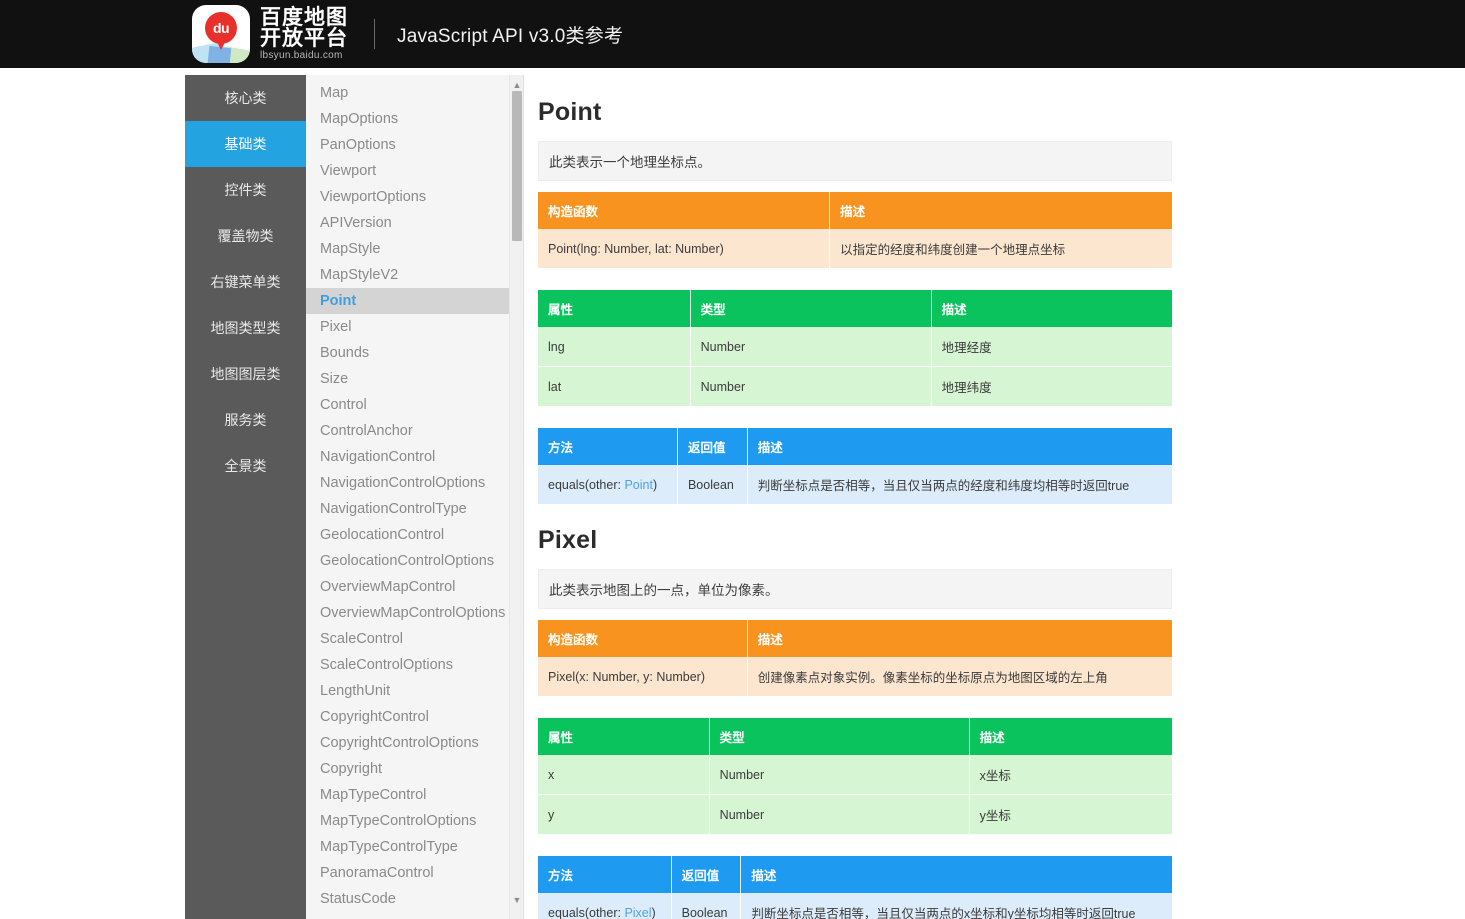 This screenshot has height=919, width=1465. What do you see at coordinates (608, 484) in the screenshot?
I see `method-signature-cell: equals(other: Point)` at bounding box center [608, 484].